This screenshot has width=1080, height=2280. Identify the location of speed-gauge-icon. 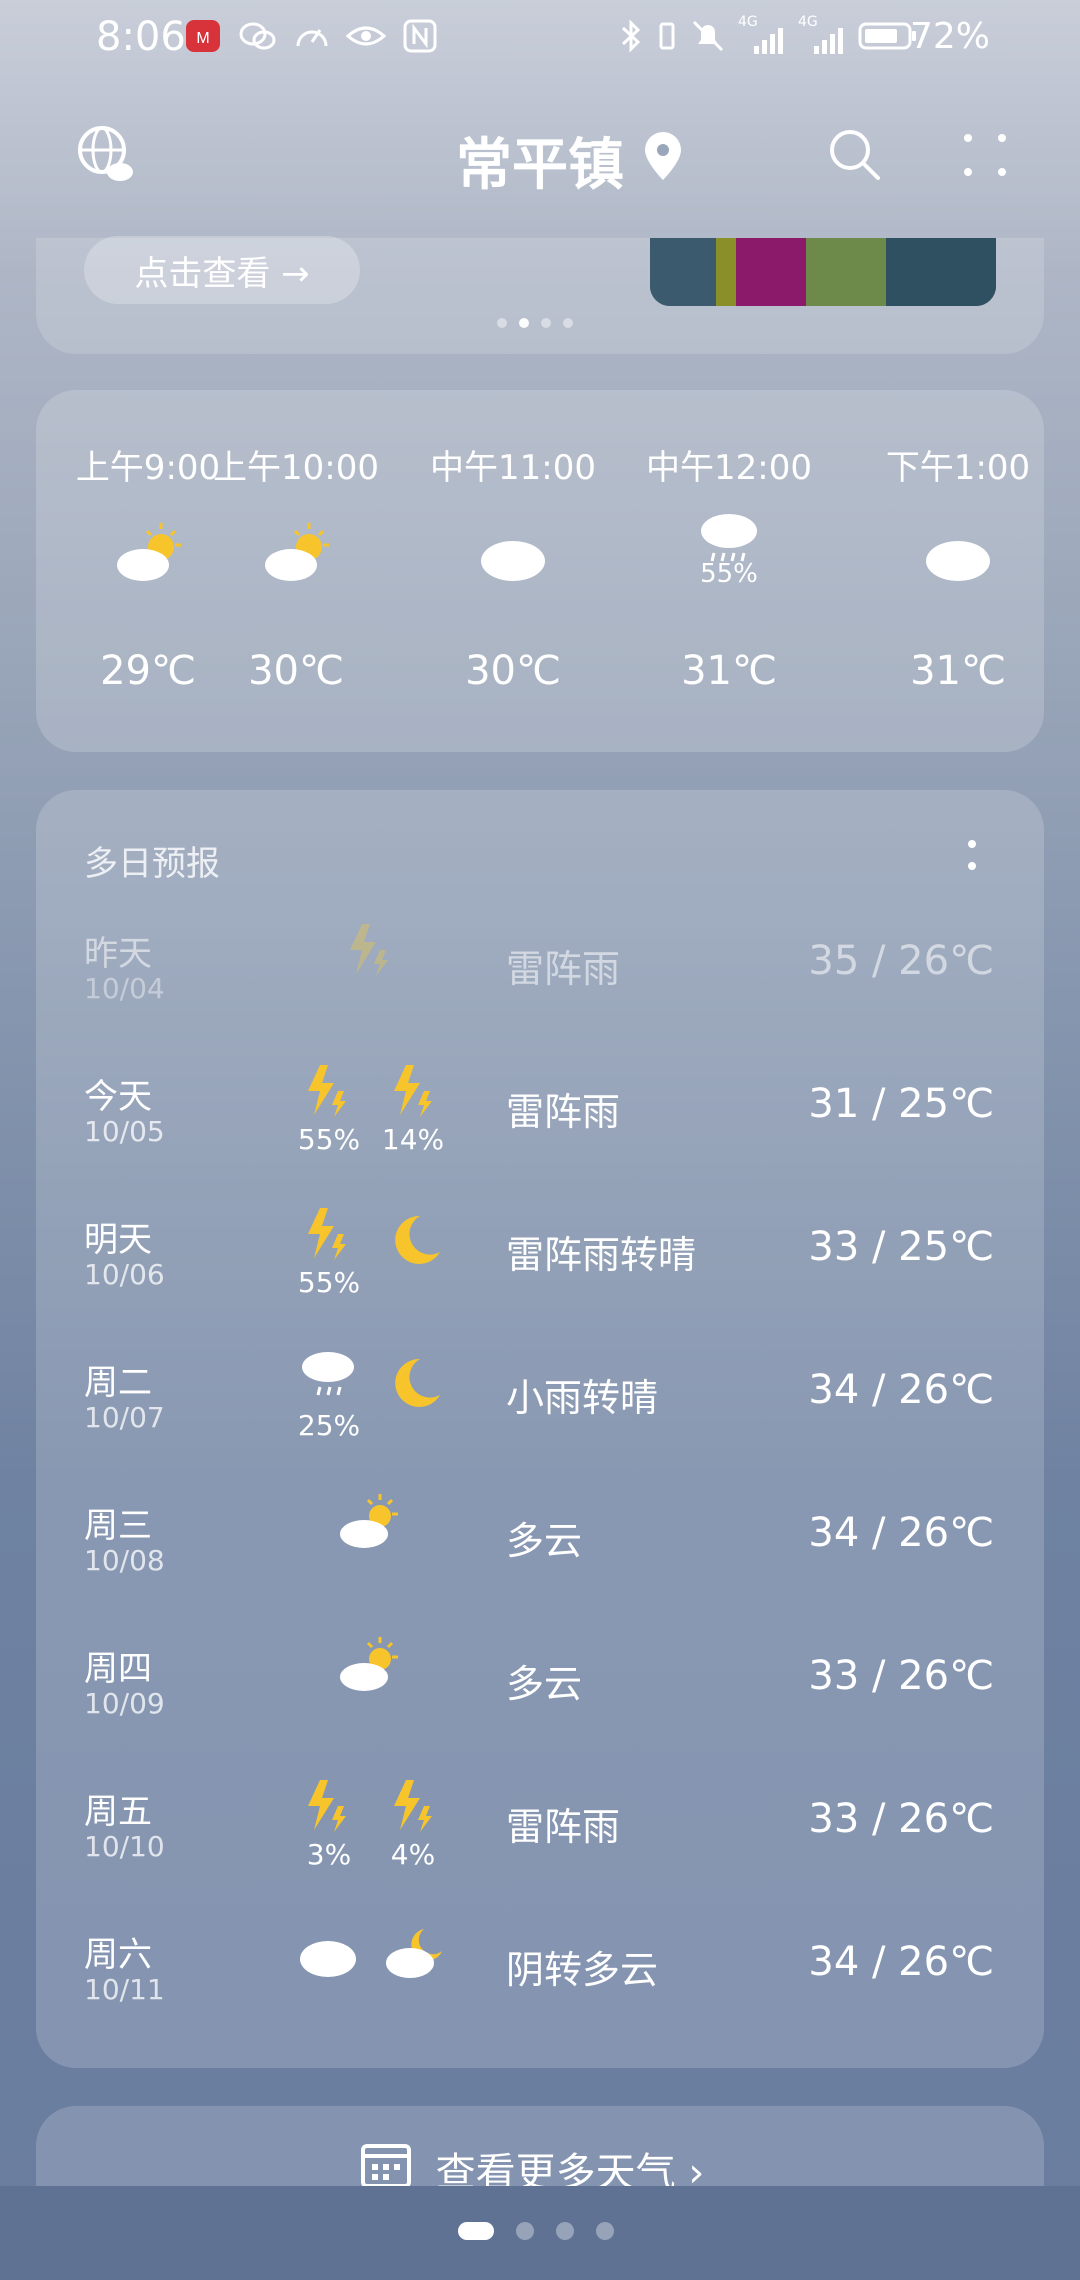
(312, 38).